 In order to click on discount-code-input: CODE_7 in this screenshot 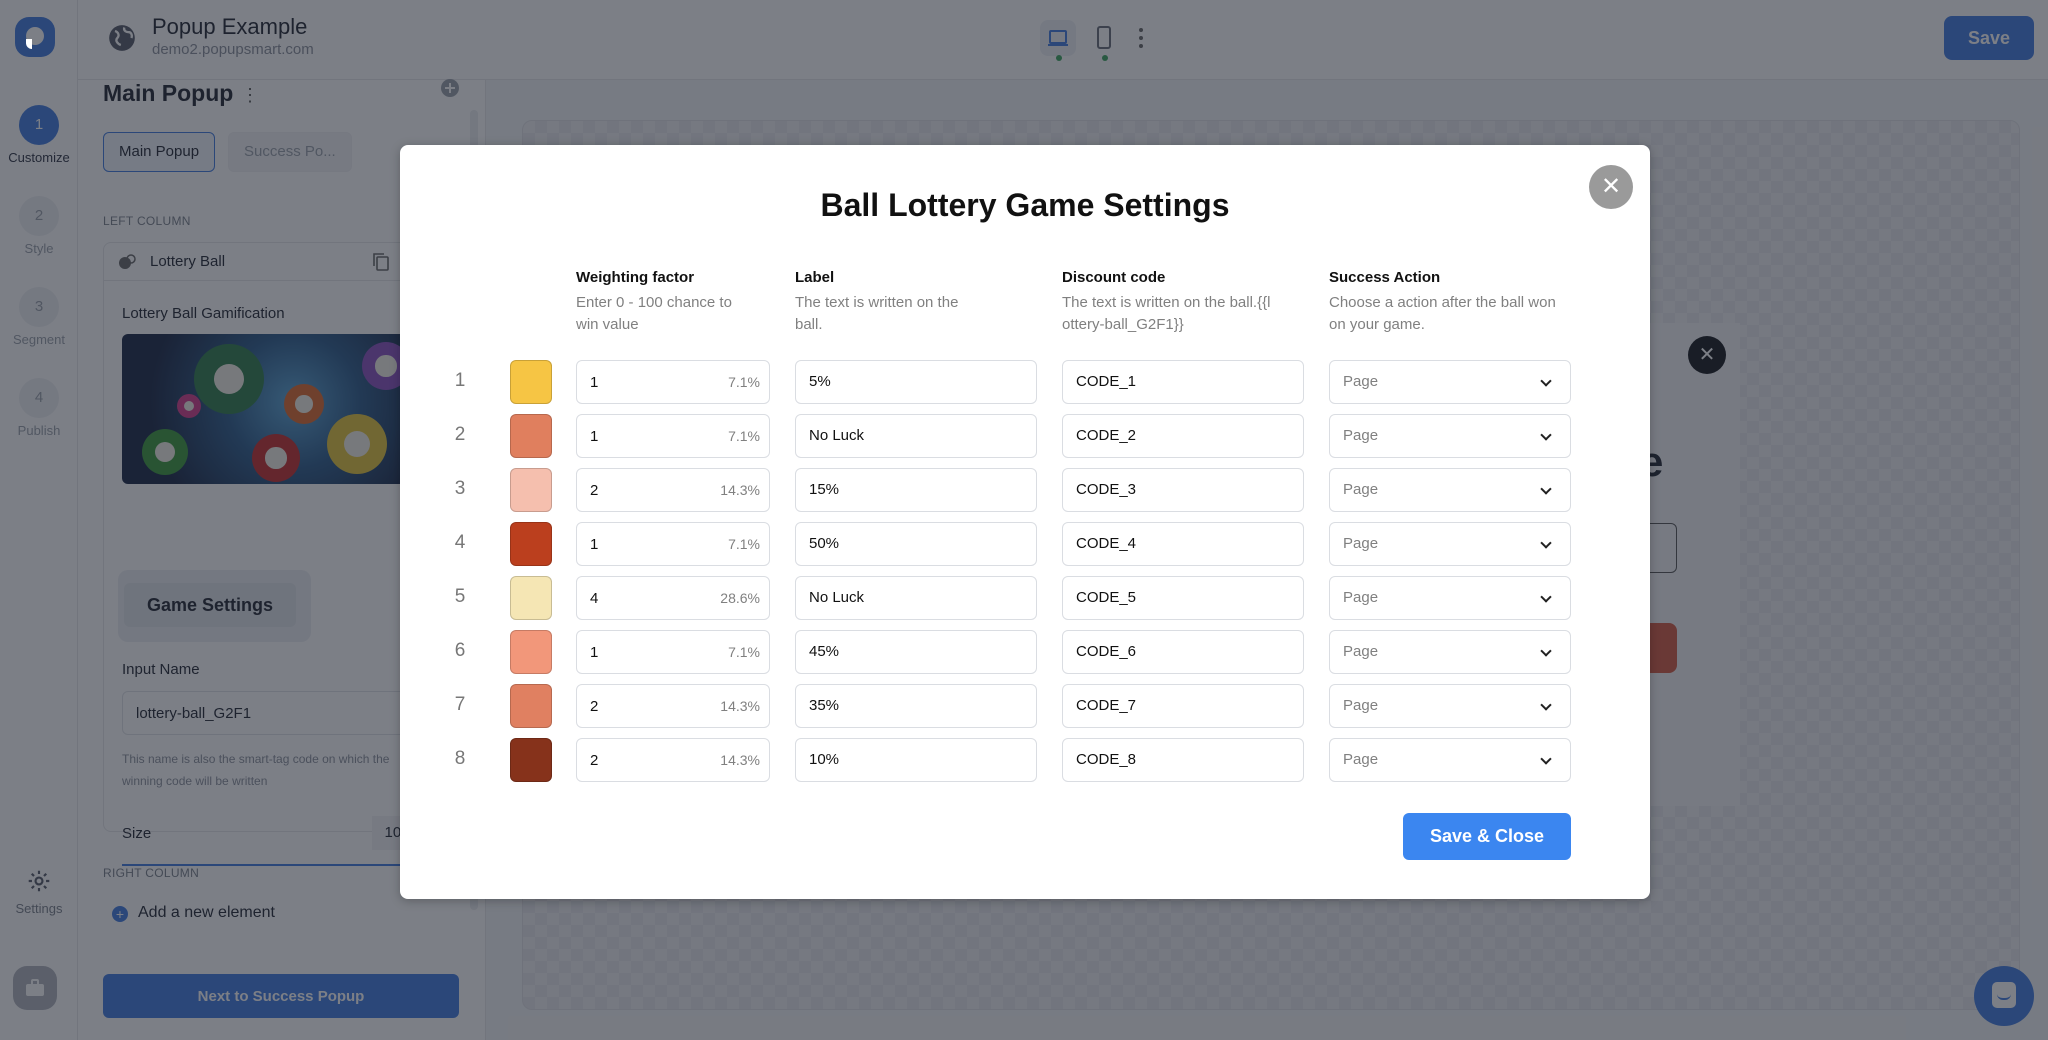, I will do `click(1183, 706)`.